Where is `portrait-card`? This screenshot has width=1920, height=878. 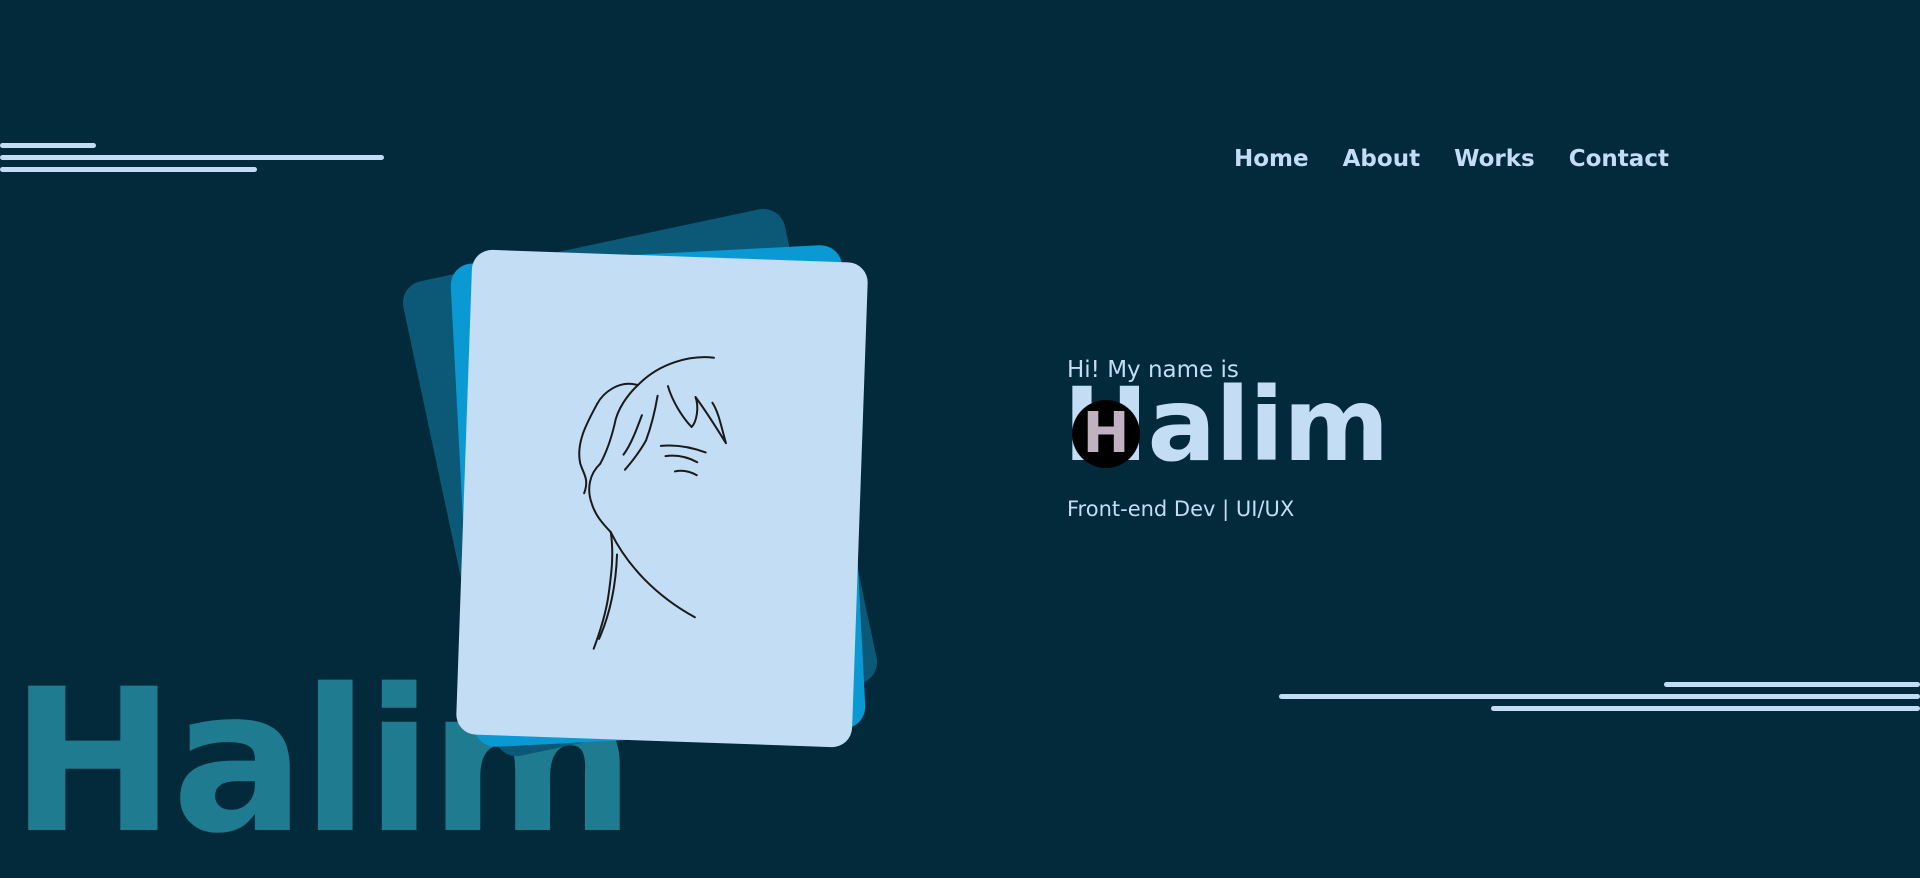
portrait-card is located at coordinates (662, 498).